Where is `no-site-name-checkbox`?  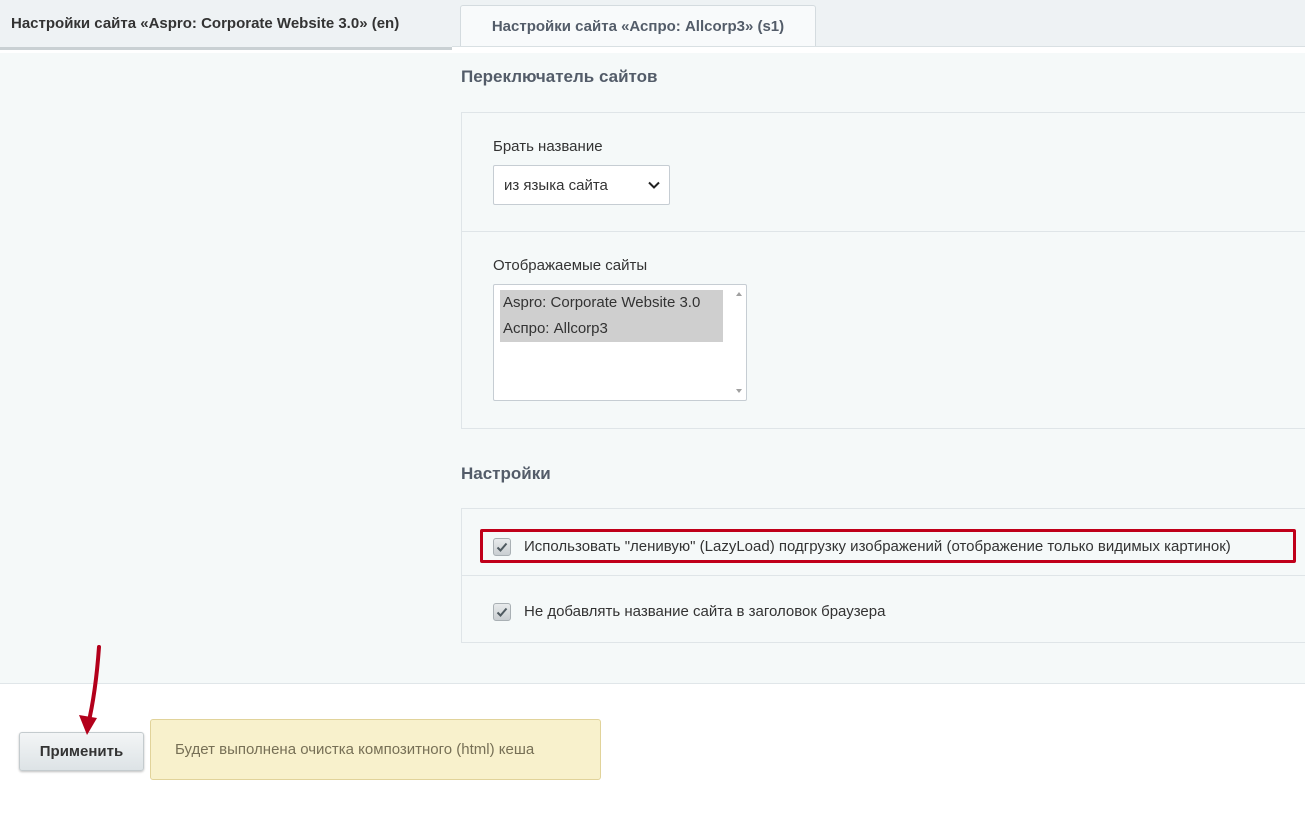 no-site-name-checkbox is located at coordinates (502, 612).